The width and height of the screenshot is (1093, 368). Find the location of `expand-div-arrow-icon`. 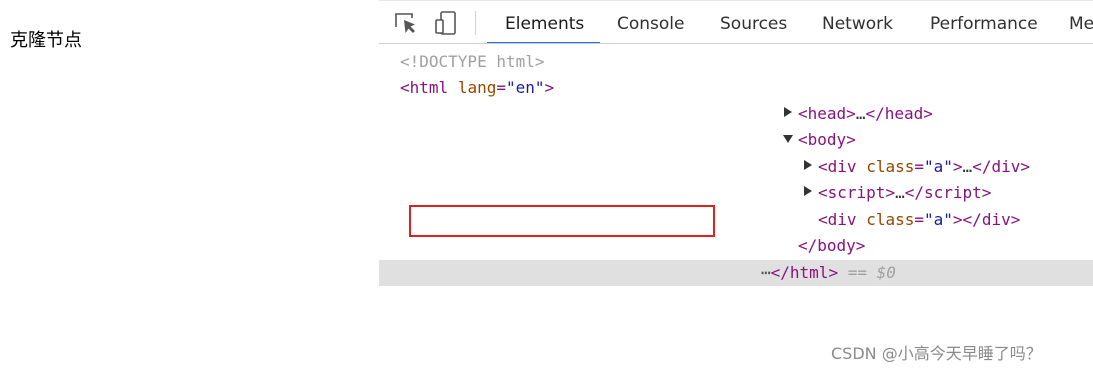

expand-div-arrow-icon is located at coordinates (808, 165).